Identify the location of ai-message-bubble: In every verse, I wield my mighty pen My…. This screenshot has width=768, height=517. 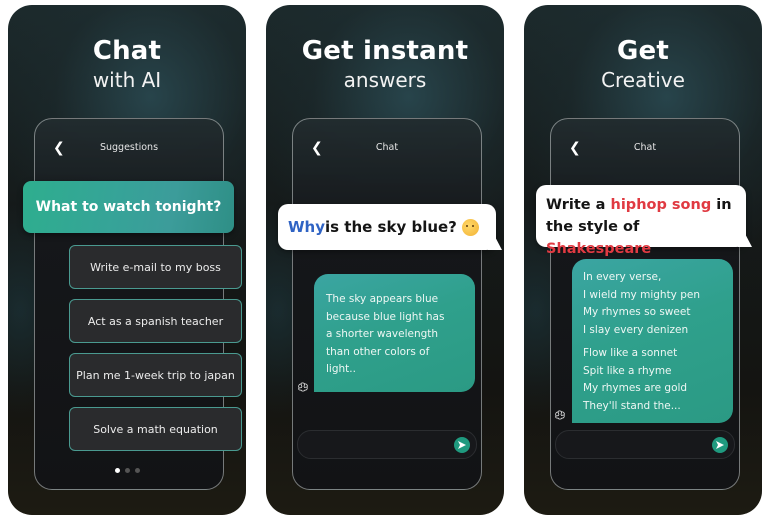
(652, 341).